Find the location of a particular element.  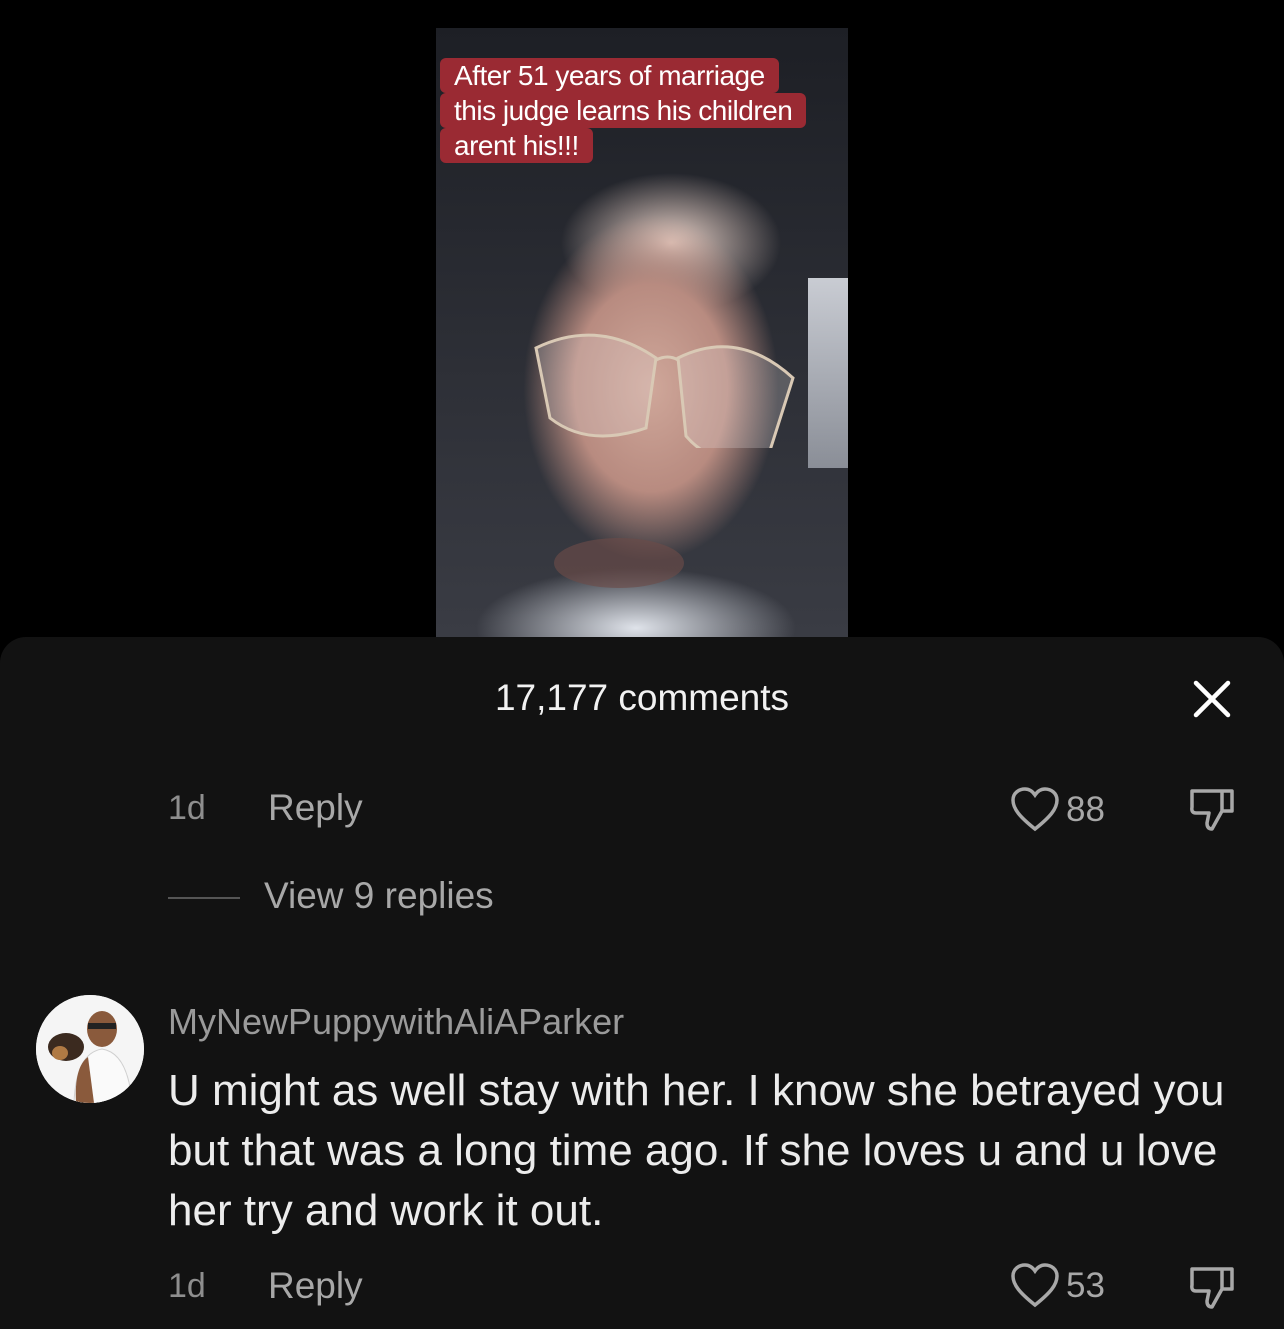

replies-divider is located at coordinates (204, 898).